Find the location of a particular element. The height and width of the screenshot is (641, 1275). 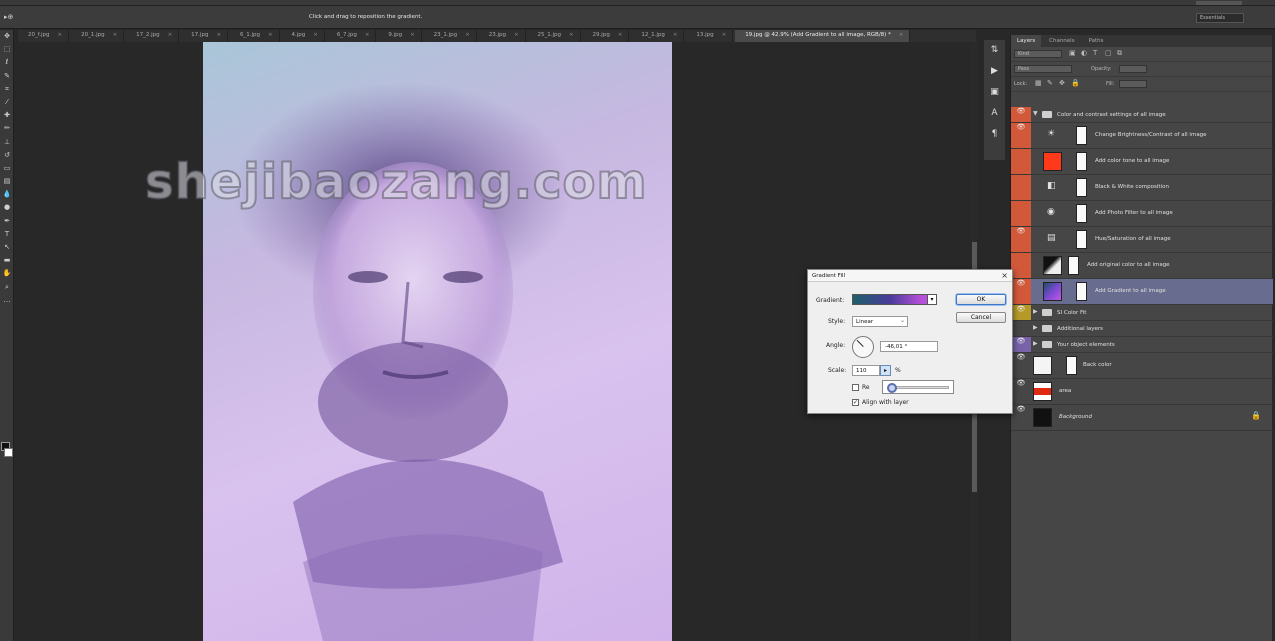

paragraph-panel-icon: ¶ is located at coordinates (994, 134).